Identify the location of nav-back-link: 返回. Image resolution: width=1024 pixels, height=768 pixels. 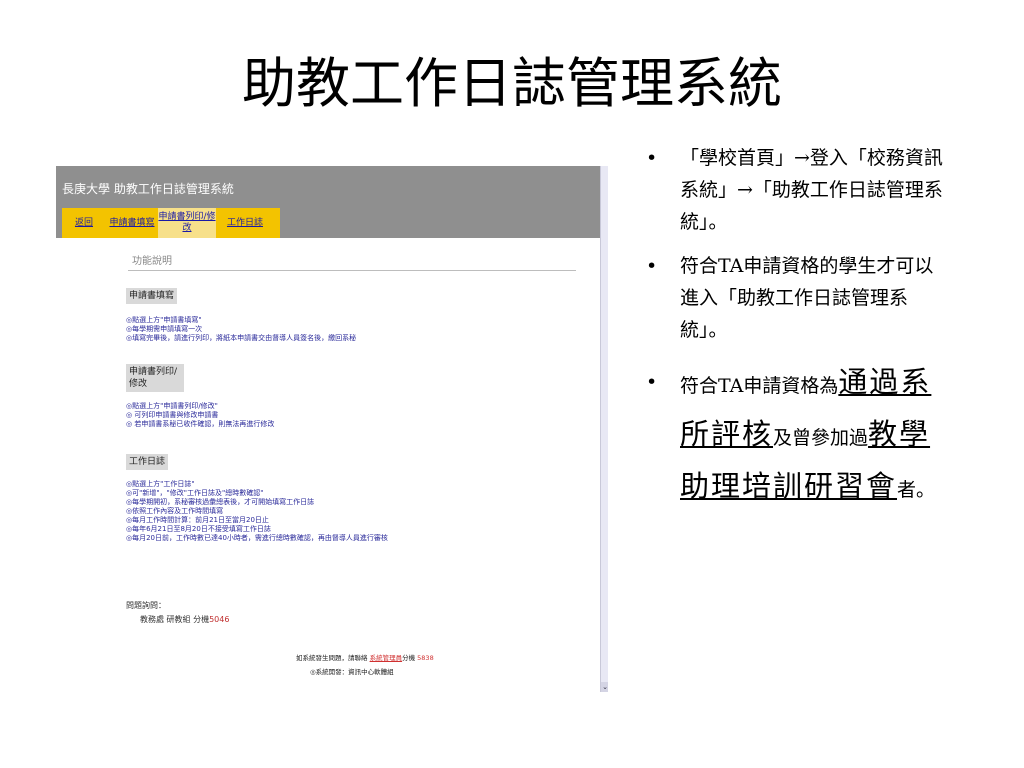
(84, 223).